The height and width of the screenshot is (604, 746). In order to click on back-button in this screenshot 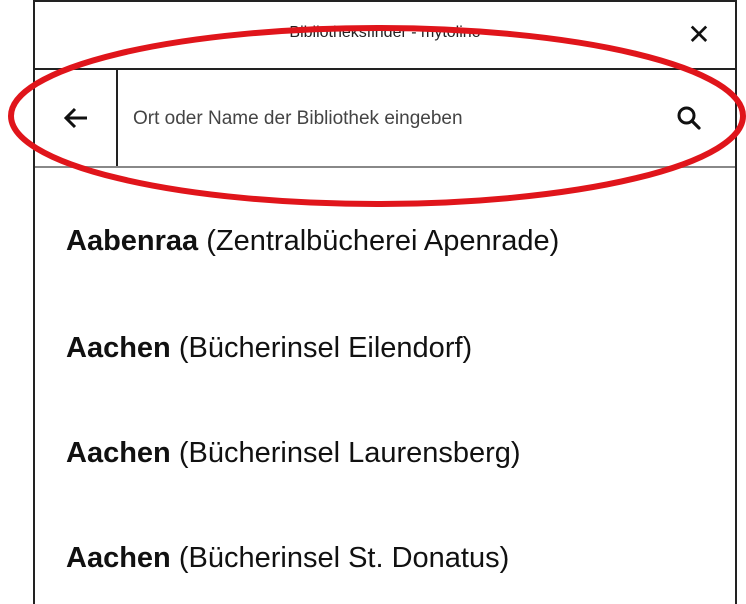, I will do `click(76, 118)`.